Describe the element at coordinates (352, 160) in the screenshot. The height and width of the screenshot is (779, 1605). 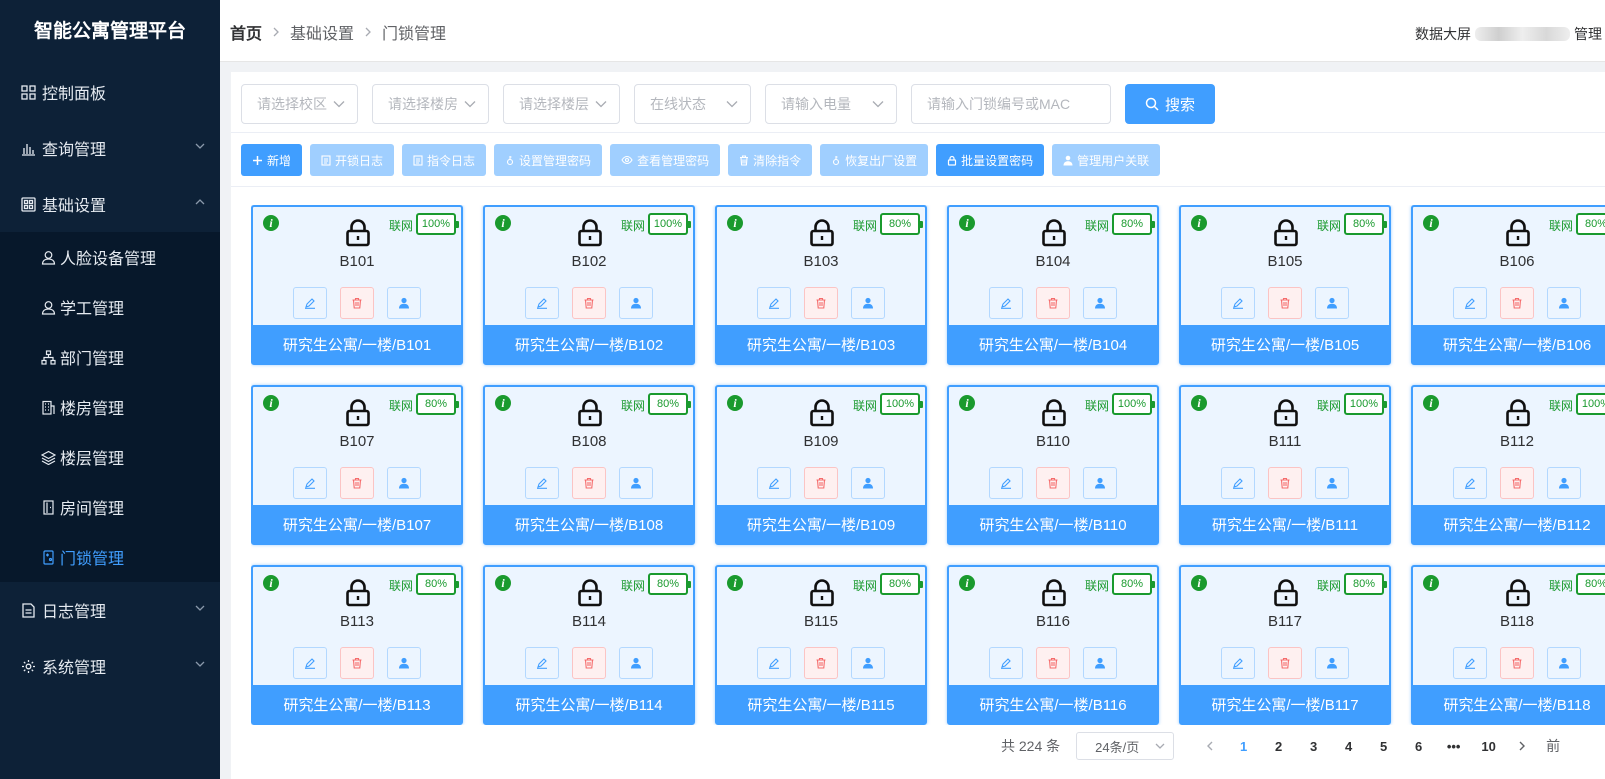
I see `toolbar-button-1: 开锁日志` at that location.